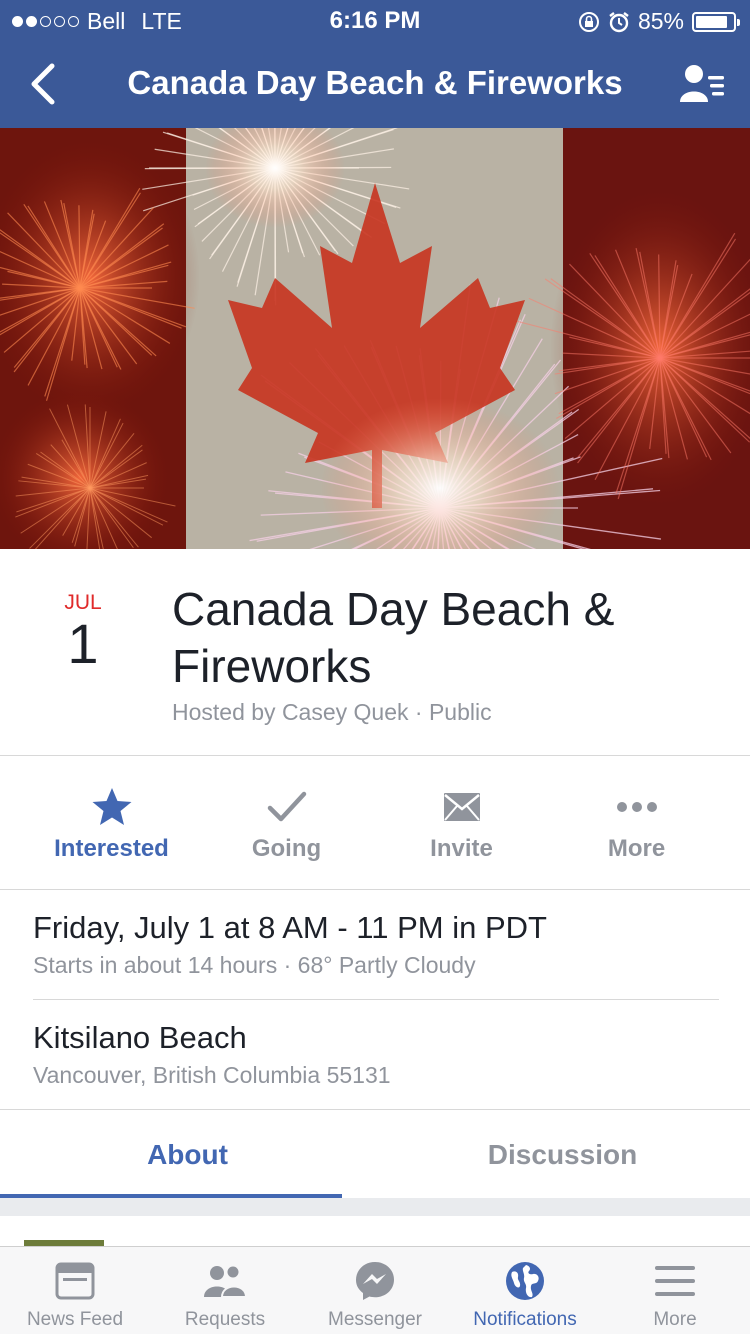 The width and height of the screenshot is (750, 1334). I want to click on tabbar-notifications: Notifications, so click(525, 1290).